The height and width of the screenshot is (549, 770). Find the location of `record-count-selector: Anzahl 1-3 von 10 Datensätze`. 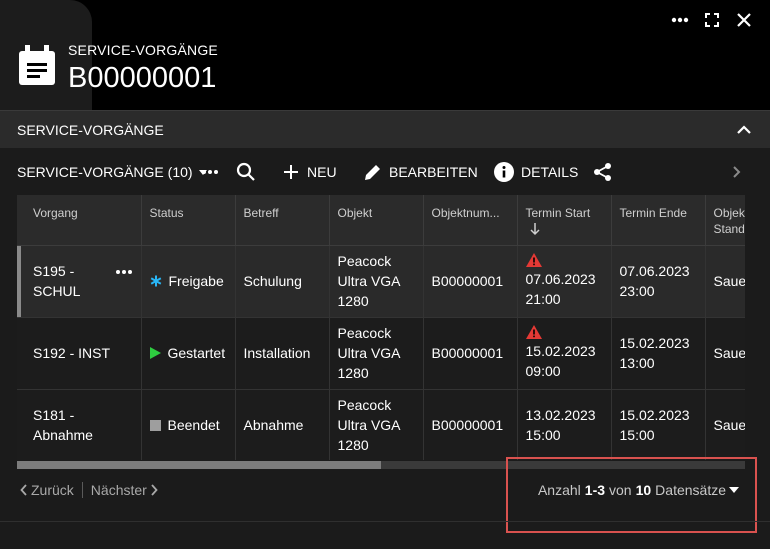

record-count-selector: Anzahl 1-3 von 10 Datensätze is located at coordinates (639, 490).